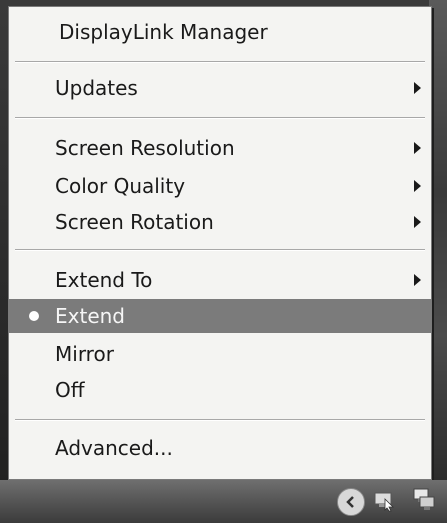 The height and width of the screenshot is (523, 447). Describe the element at coordinates (220, 88) in the screenshot. I see `menu-item-updates: Updates` at that location.